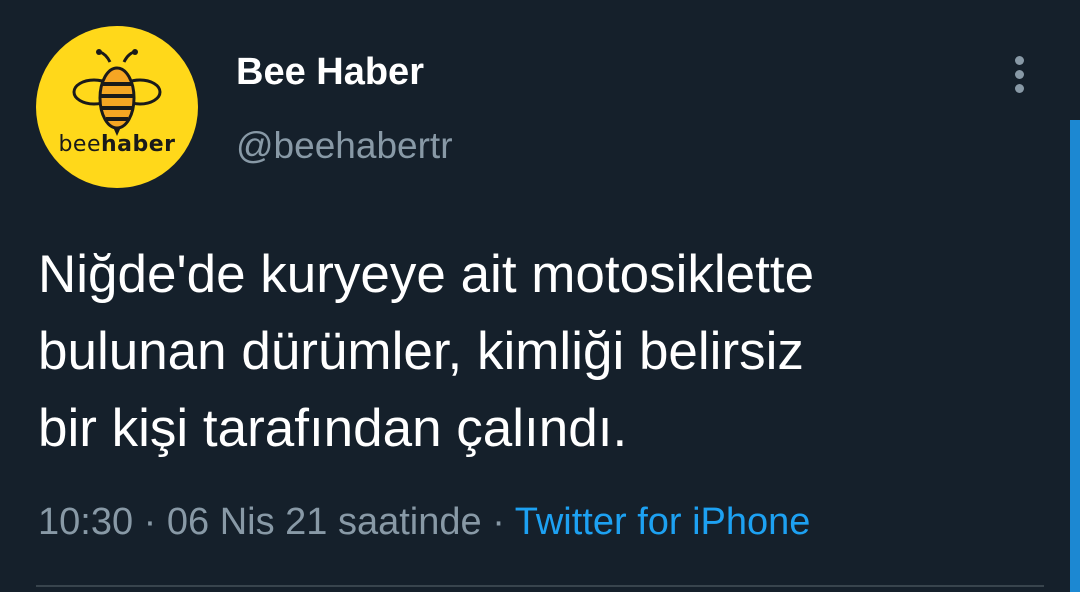  I want to click on more-options-button, so click(1020, 74).